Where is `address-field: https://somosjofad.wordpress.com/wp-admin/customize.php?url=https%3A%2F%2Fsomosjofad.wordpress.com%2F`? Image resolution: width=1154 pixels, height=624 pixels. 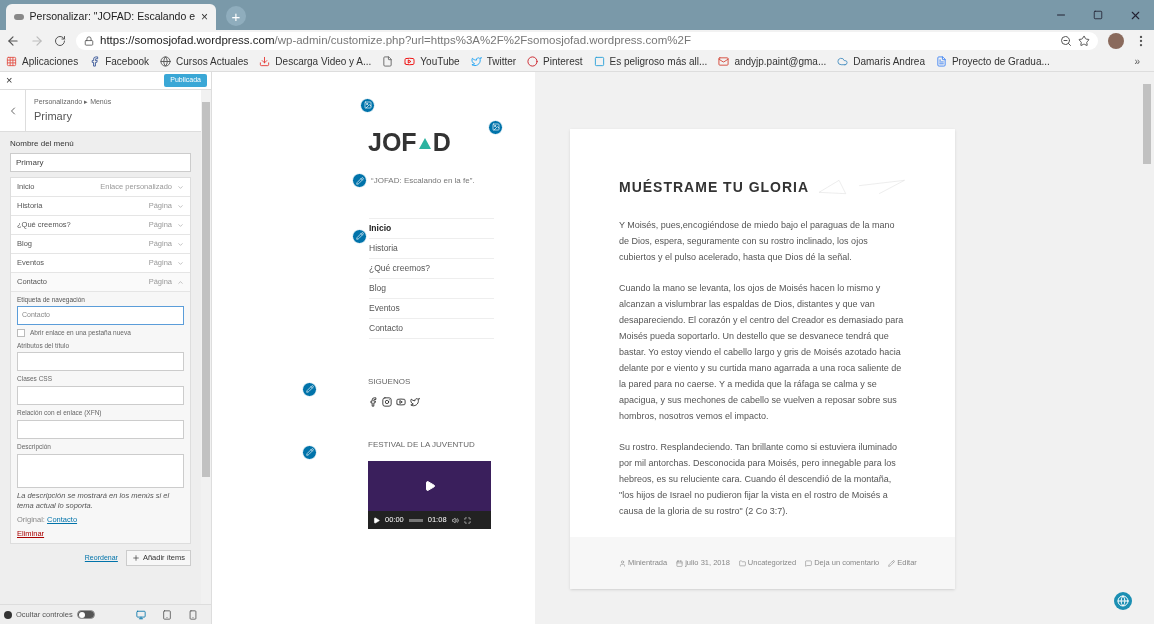
address-field: https://somosjofad.wordpress.com/wp-admin/customize.php?url=https%3A%2F%2Fsomosjofad.wordpress.com%2F is located at coordinates (587, 41).